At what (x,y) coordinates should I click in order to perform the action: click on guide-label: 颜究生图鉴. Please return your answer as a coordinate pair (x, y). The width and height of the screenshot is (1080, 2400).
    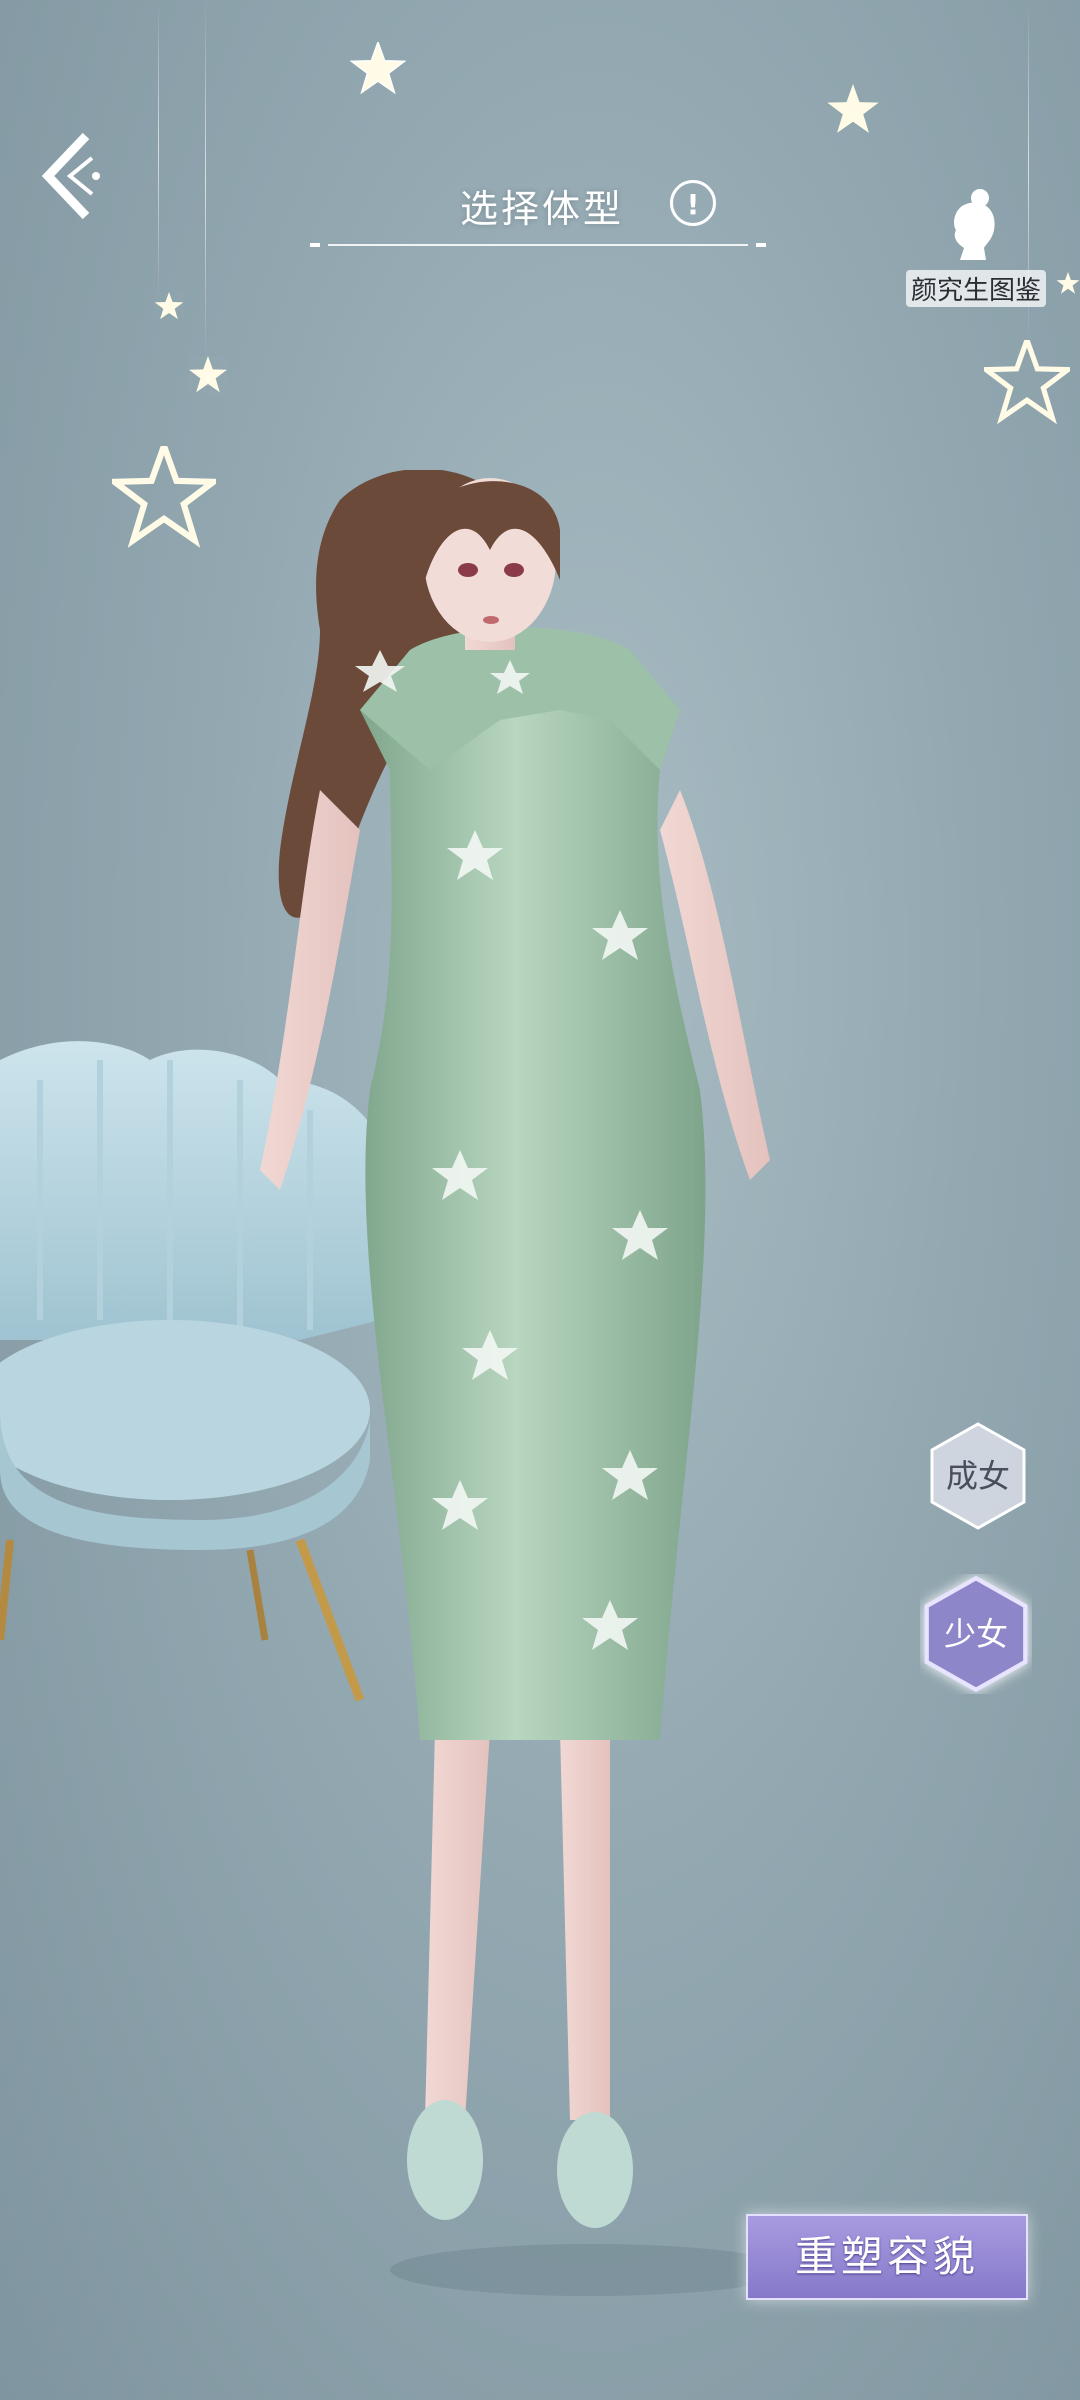
    Looking at the image, I should click on (976, 288).